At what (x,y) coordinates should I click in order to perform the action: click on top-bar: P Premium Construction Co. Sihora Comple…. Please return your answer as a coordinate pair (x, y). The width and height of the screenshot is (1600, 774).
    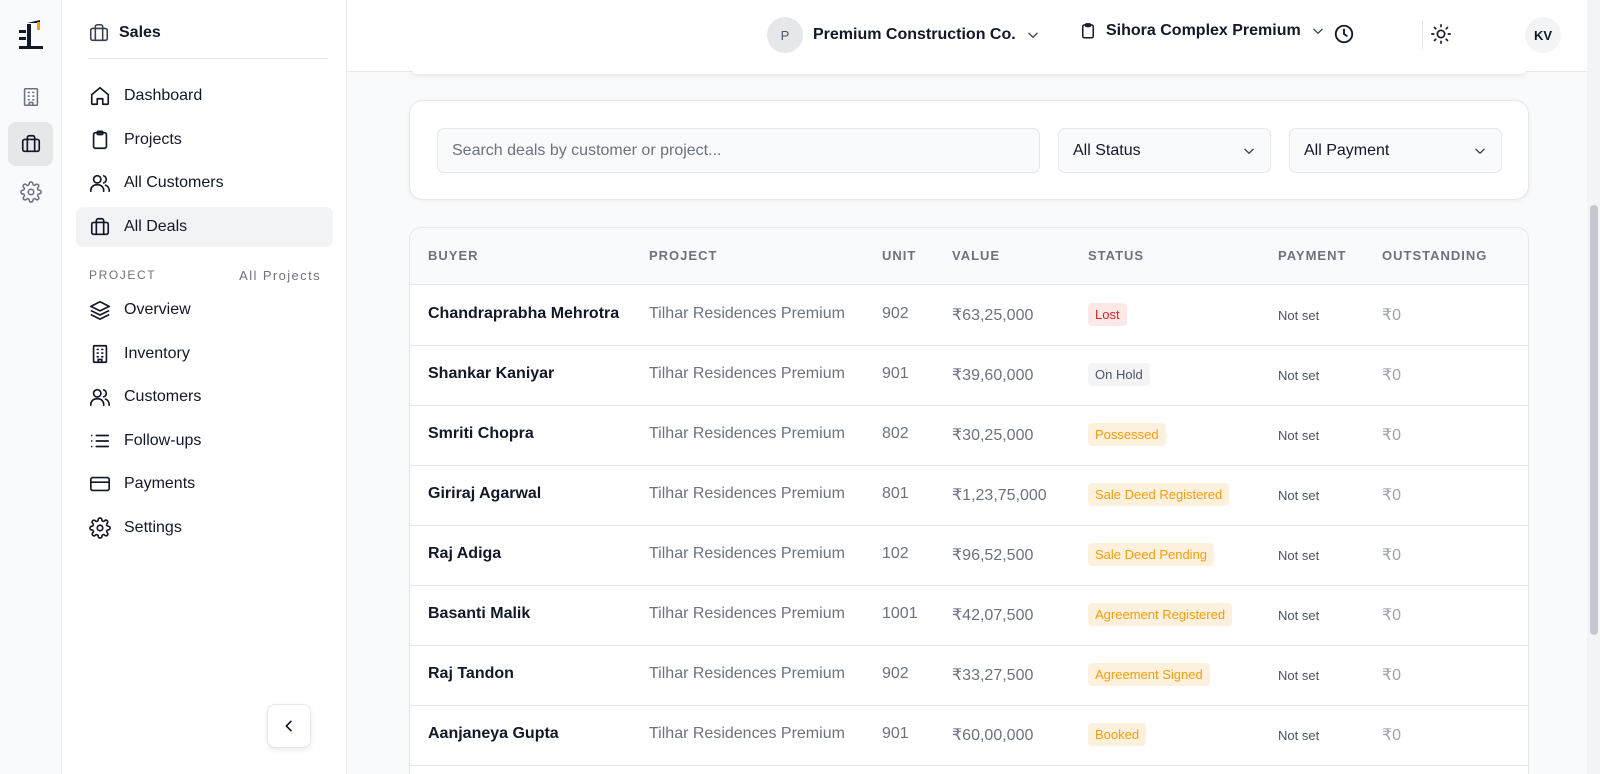
    Looking at the image, I should click on (973, 36).